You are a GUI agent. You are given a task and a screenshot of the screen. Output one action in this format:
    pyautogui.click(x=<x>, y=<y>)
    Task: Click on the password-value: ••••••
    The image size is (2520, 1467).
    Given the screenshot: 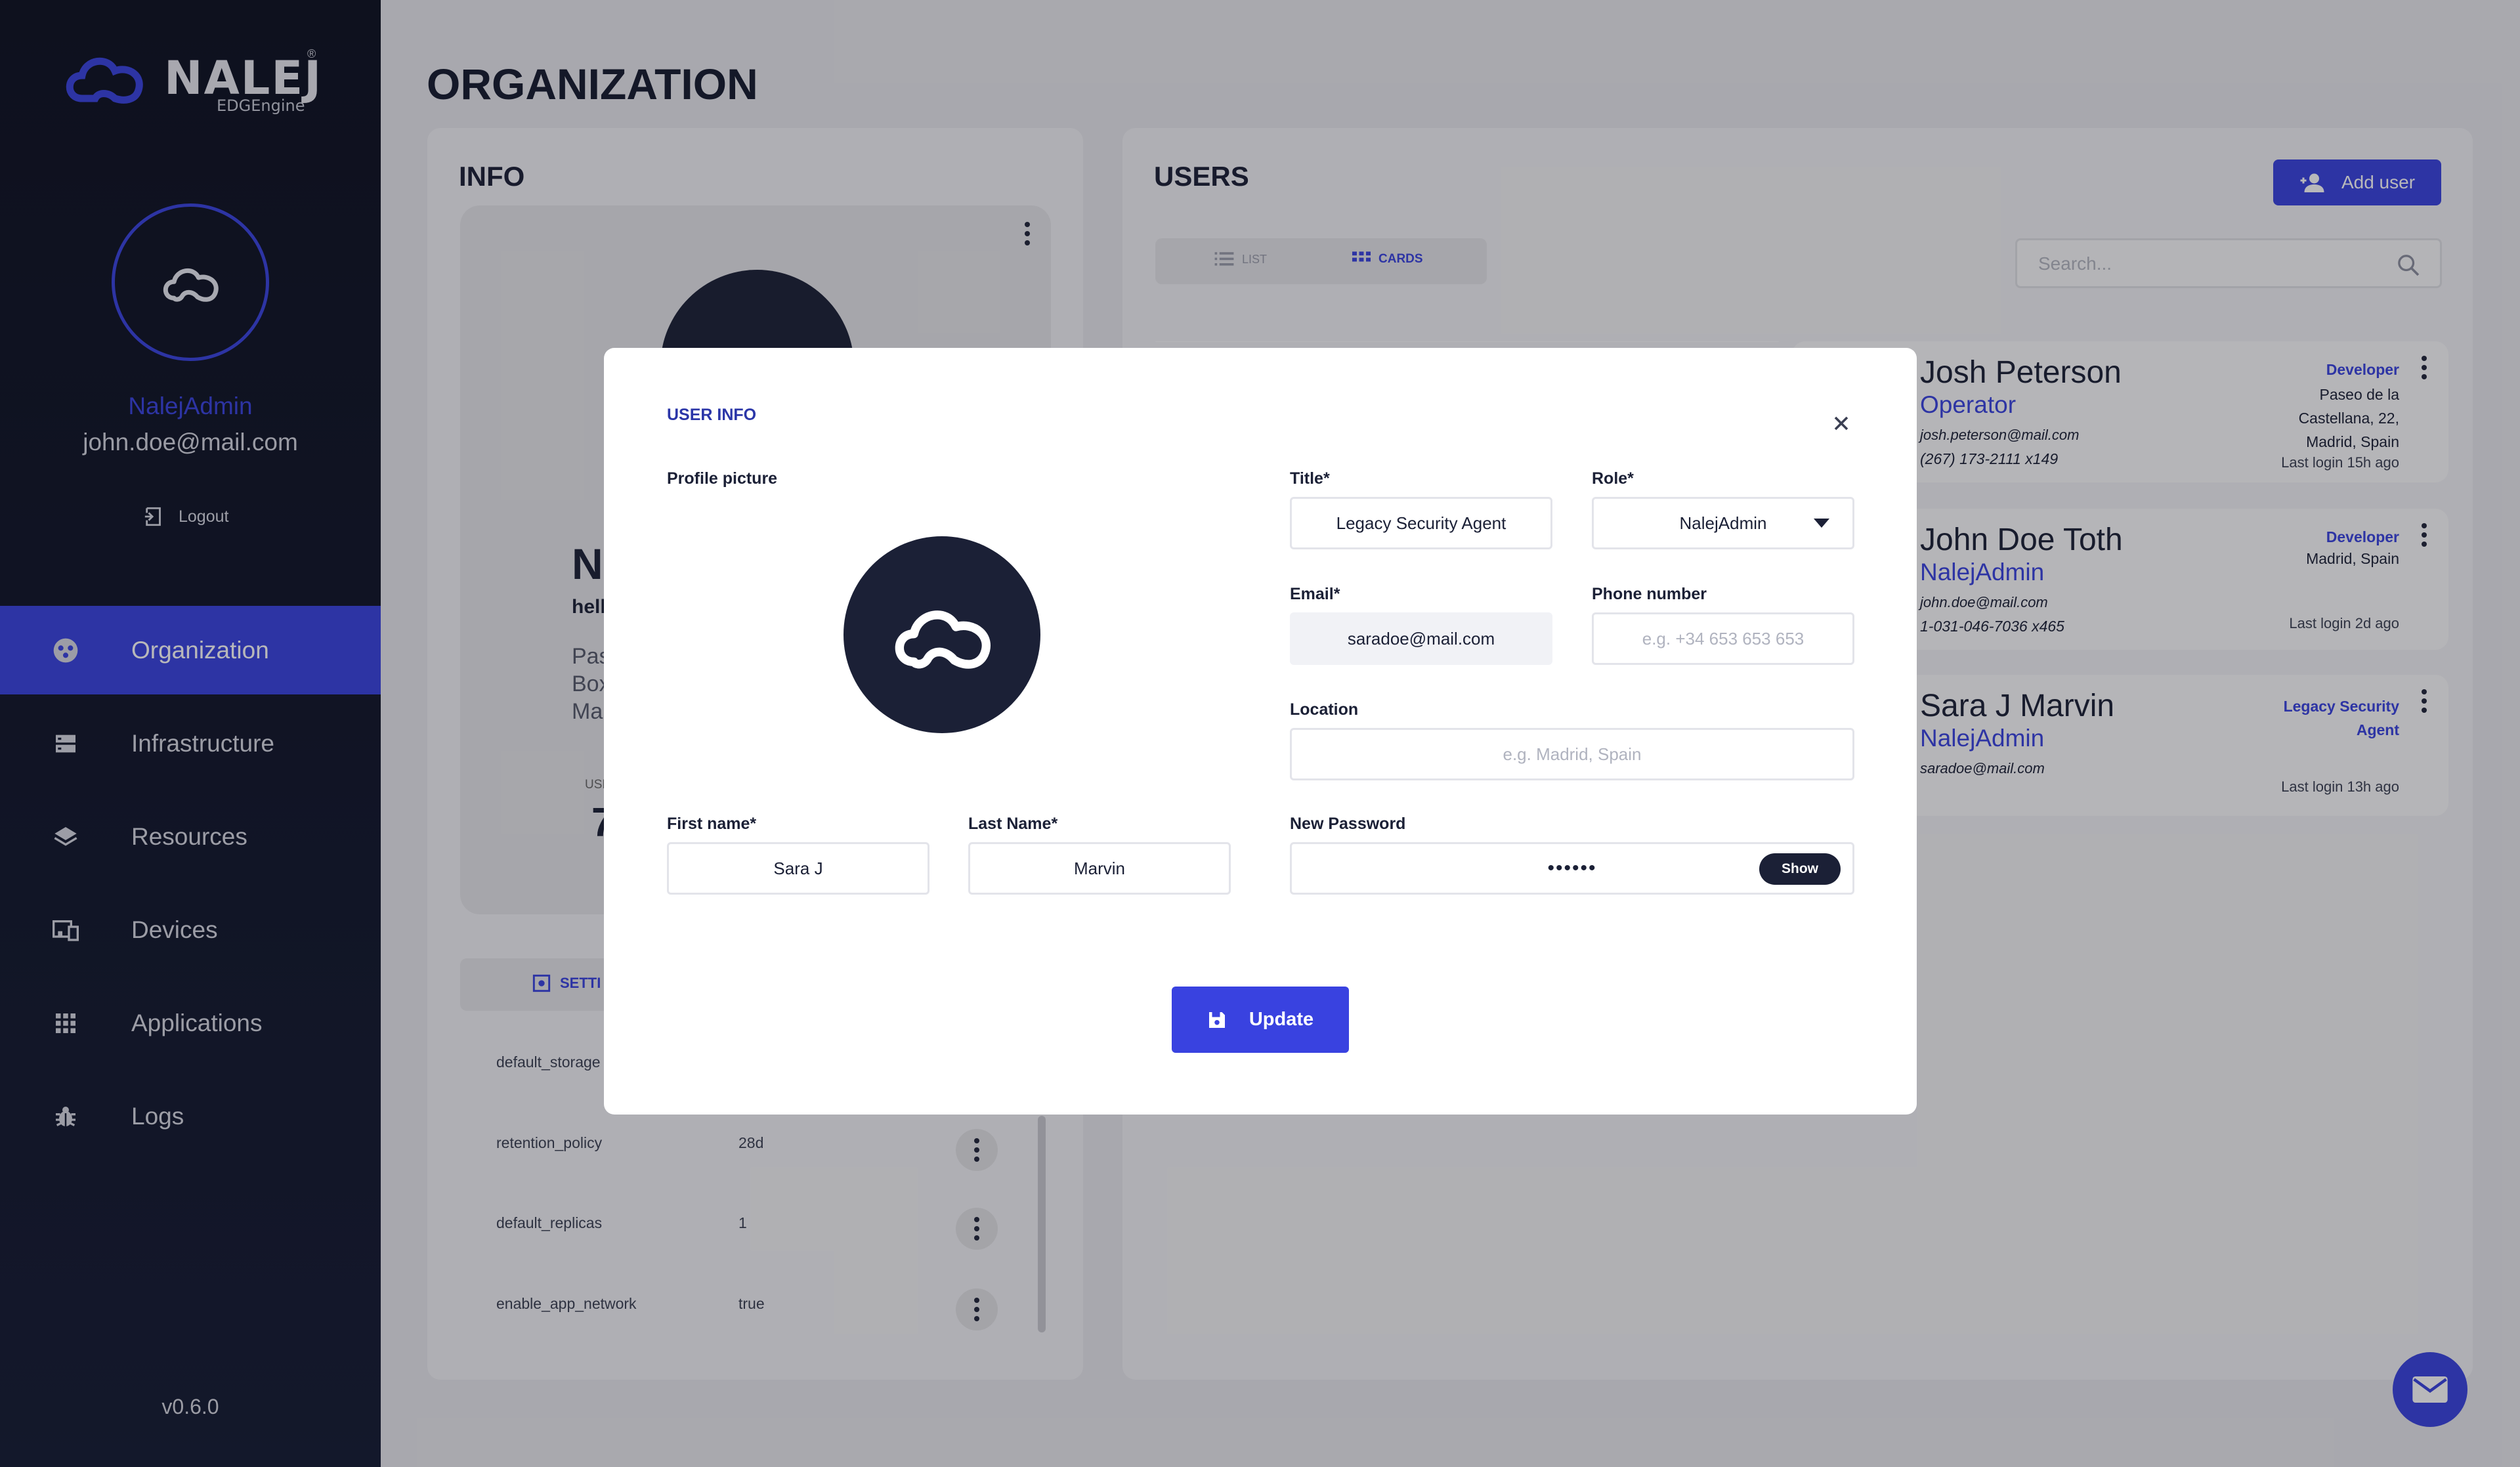 What is the action you would take?
    pyautogui.click(x=1572, y=868)
    